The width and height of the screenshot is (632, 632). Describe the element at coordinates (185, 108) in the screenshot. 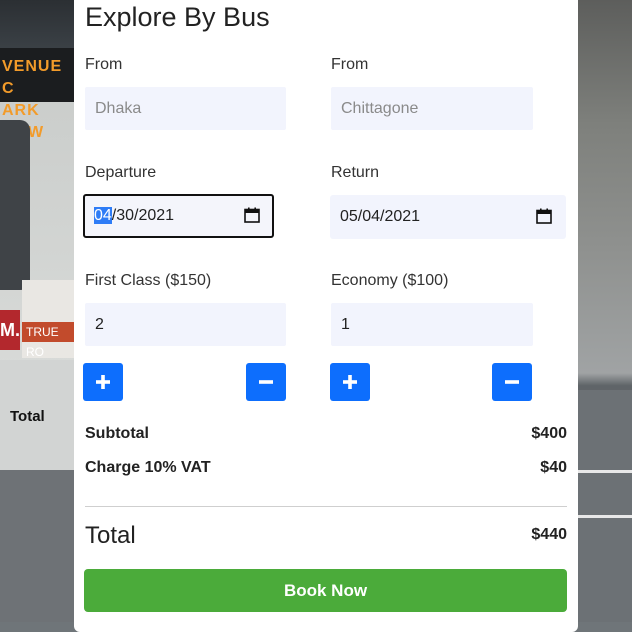

I see `from-left-input: Dhaka` at that location.